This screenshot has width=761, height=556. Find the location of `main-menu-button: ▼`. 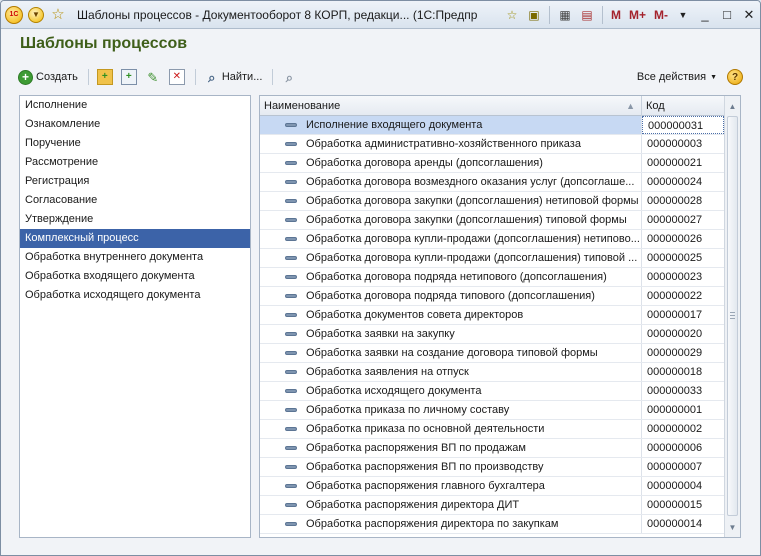

main-menu-button: ▼ is located at coordinates (36, 15).